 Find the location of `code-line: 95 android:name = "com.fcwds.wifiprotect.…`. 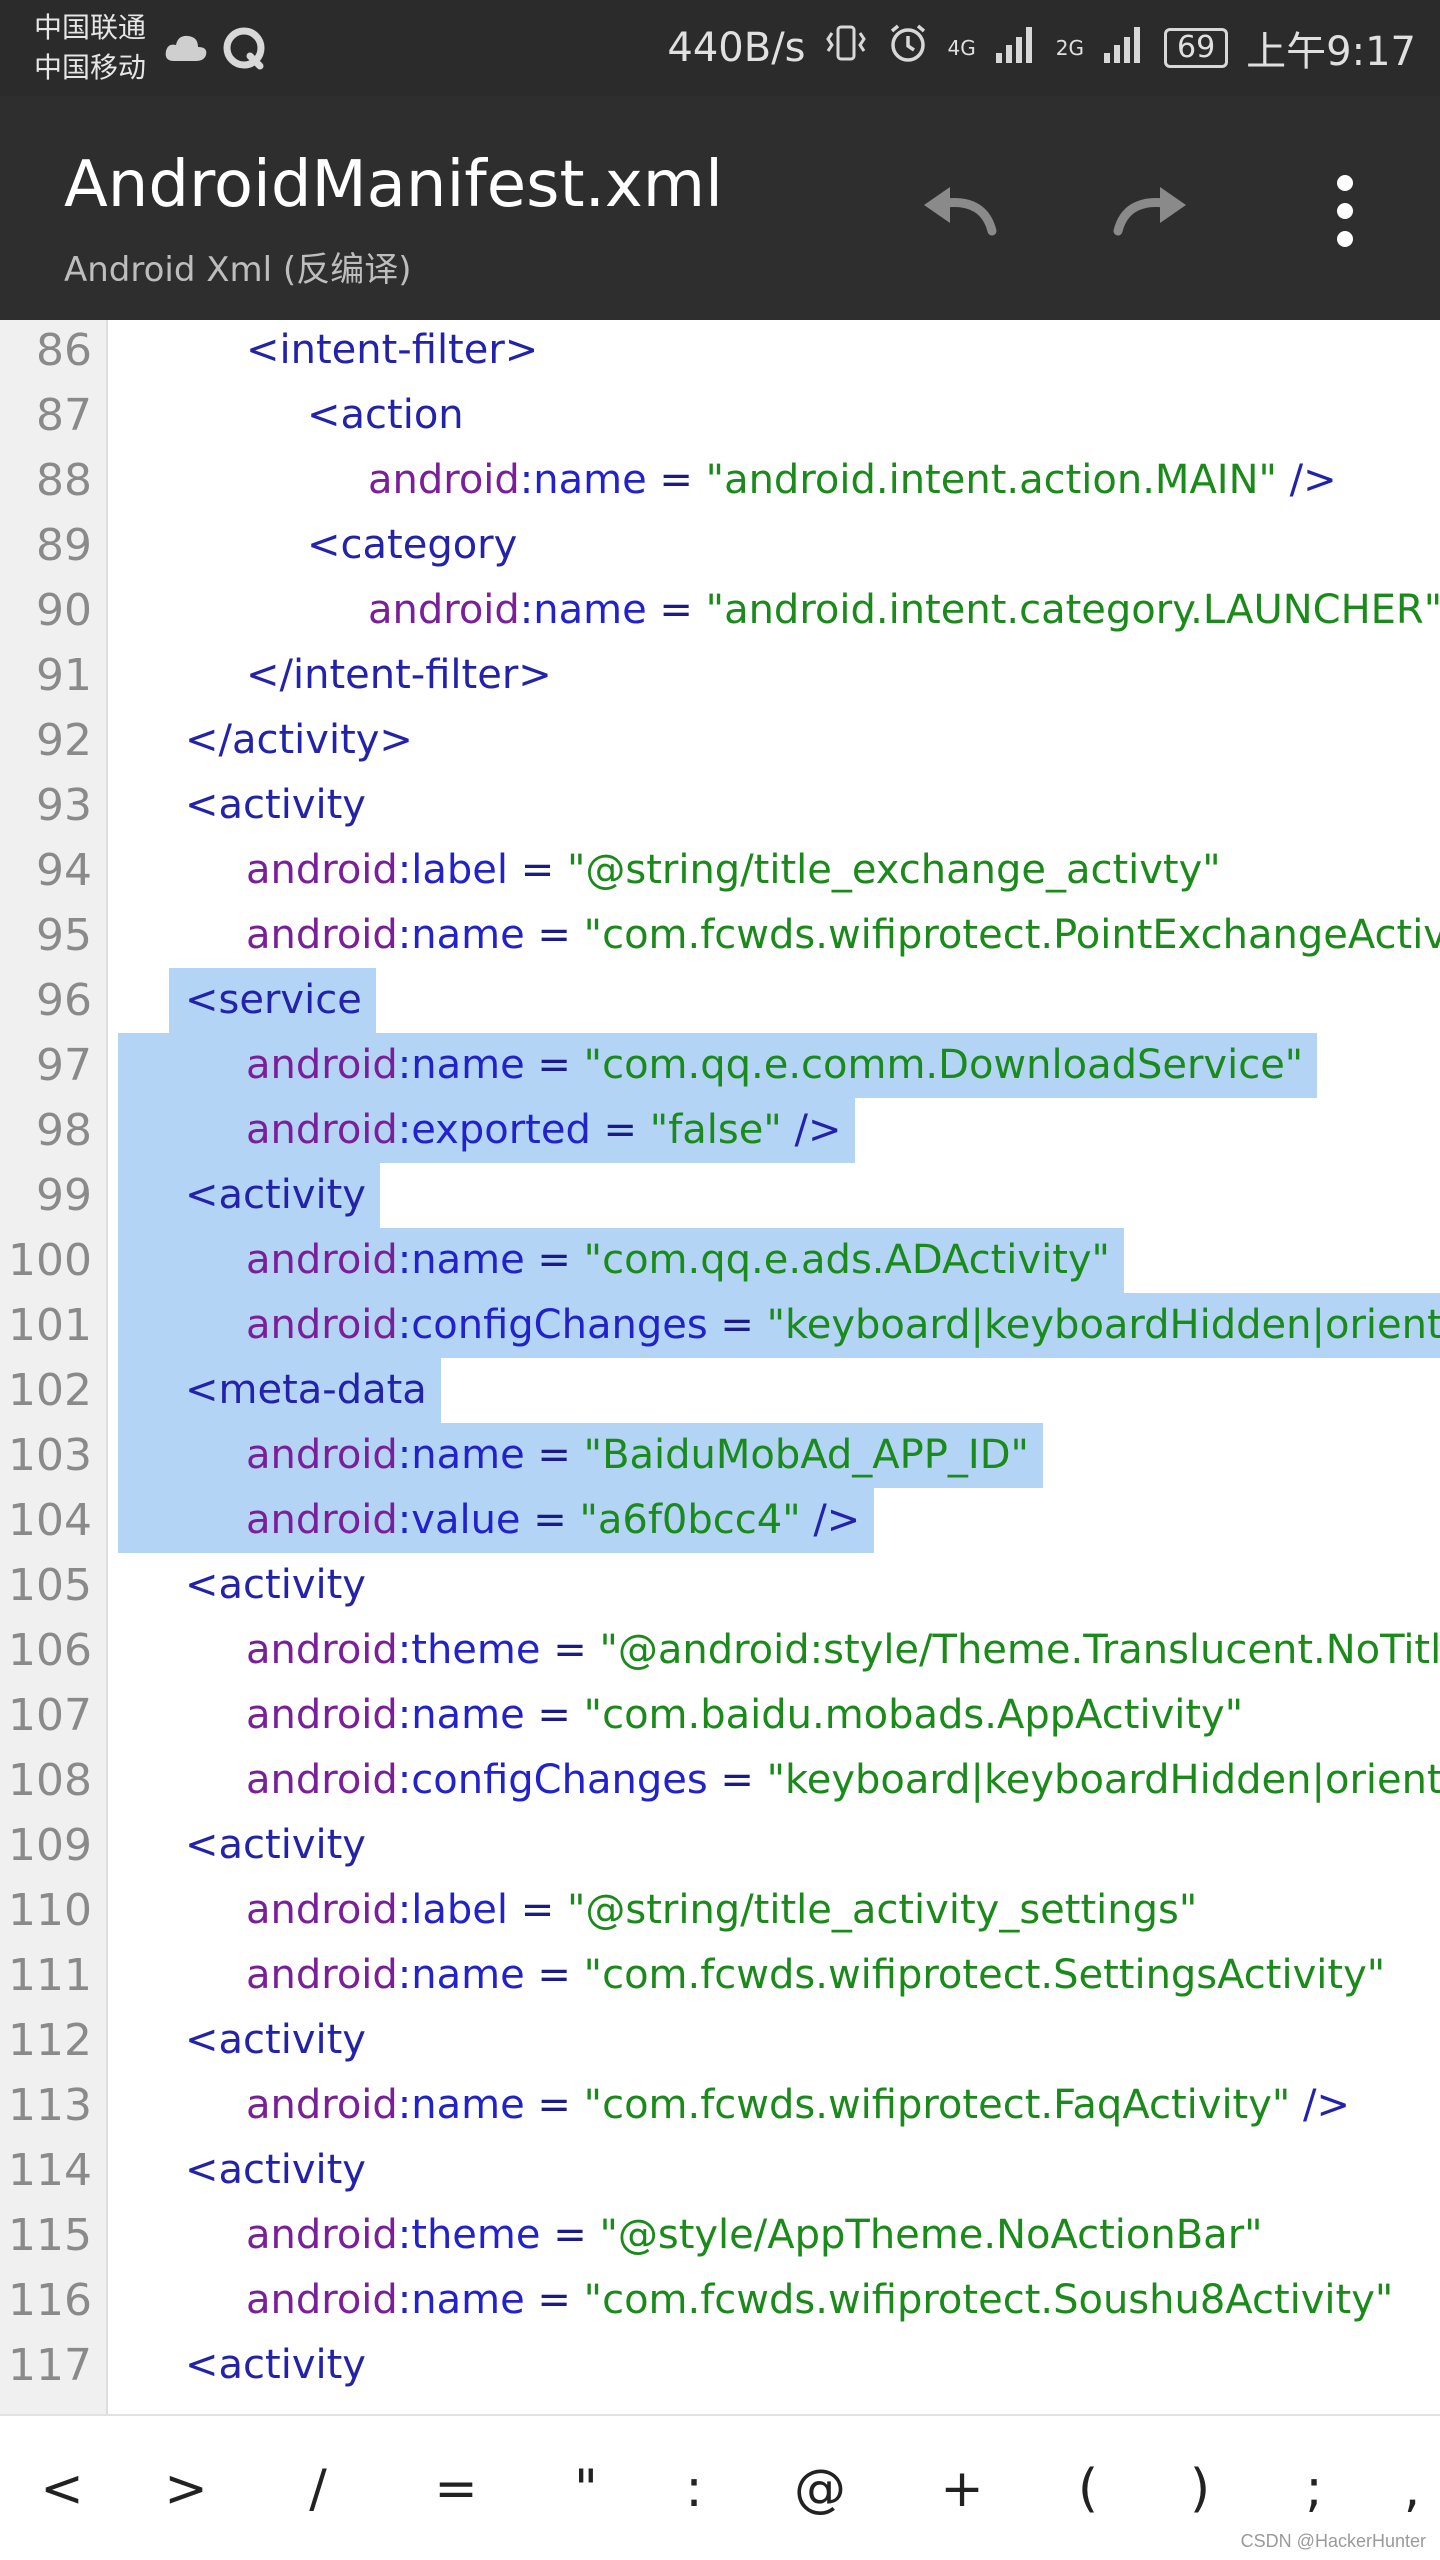

code-line: 95 android:name = "com.fcwds.wifiprotect.… is located at coordinates (720, 935).